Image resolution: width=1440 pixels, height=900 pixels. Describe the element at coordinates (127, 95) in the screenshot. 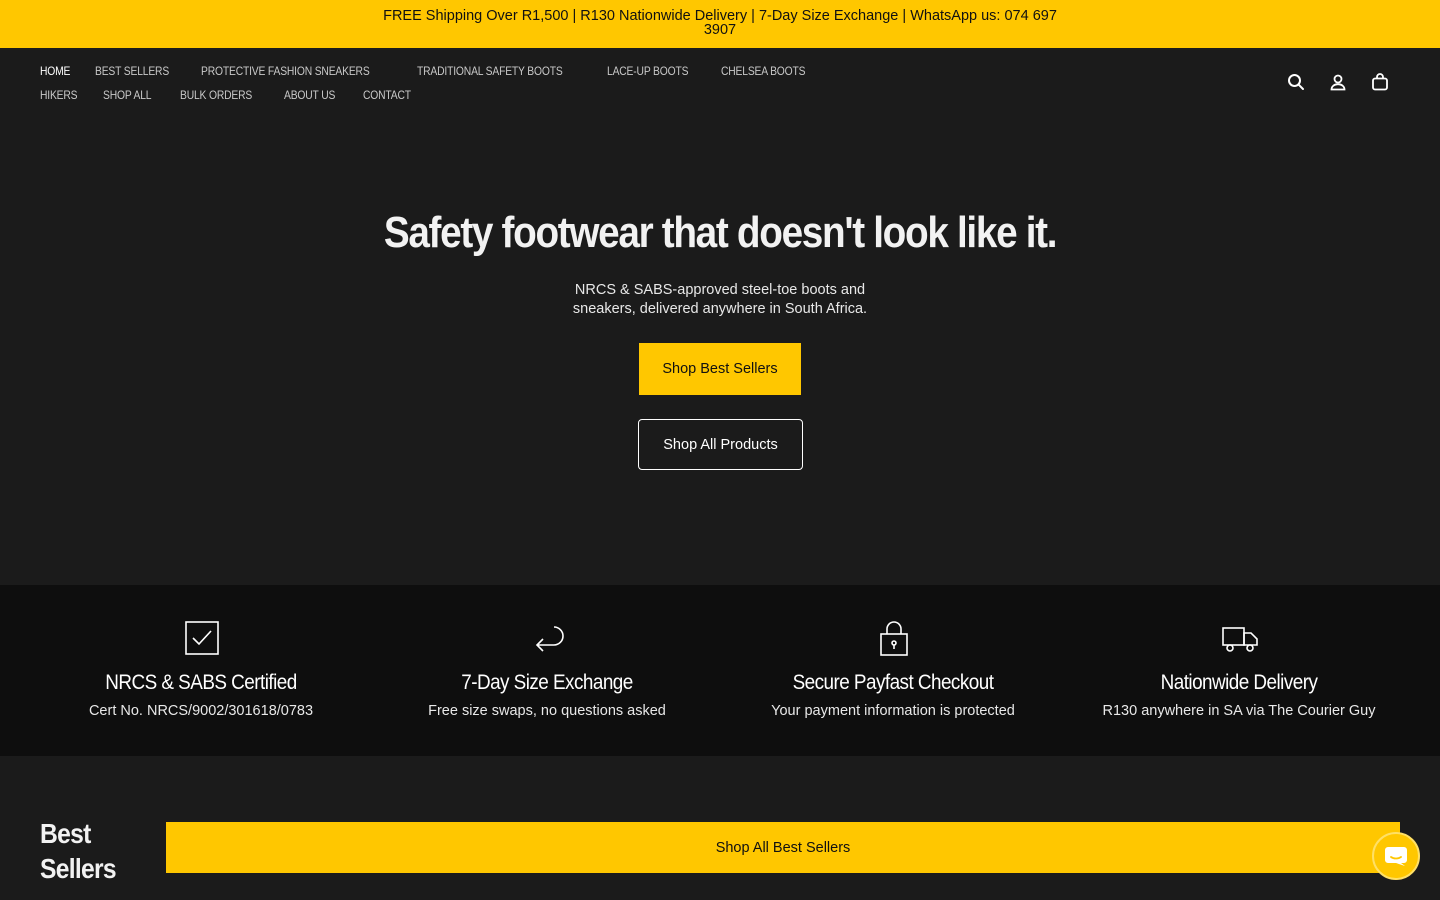

I see `nav-shop-all: SHOP ALL` at that location.